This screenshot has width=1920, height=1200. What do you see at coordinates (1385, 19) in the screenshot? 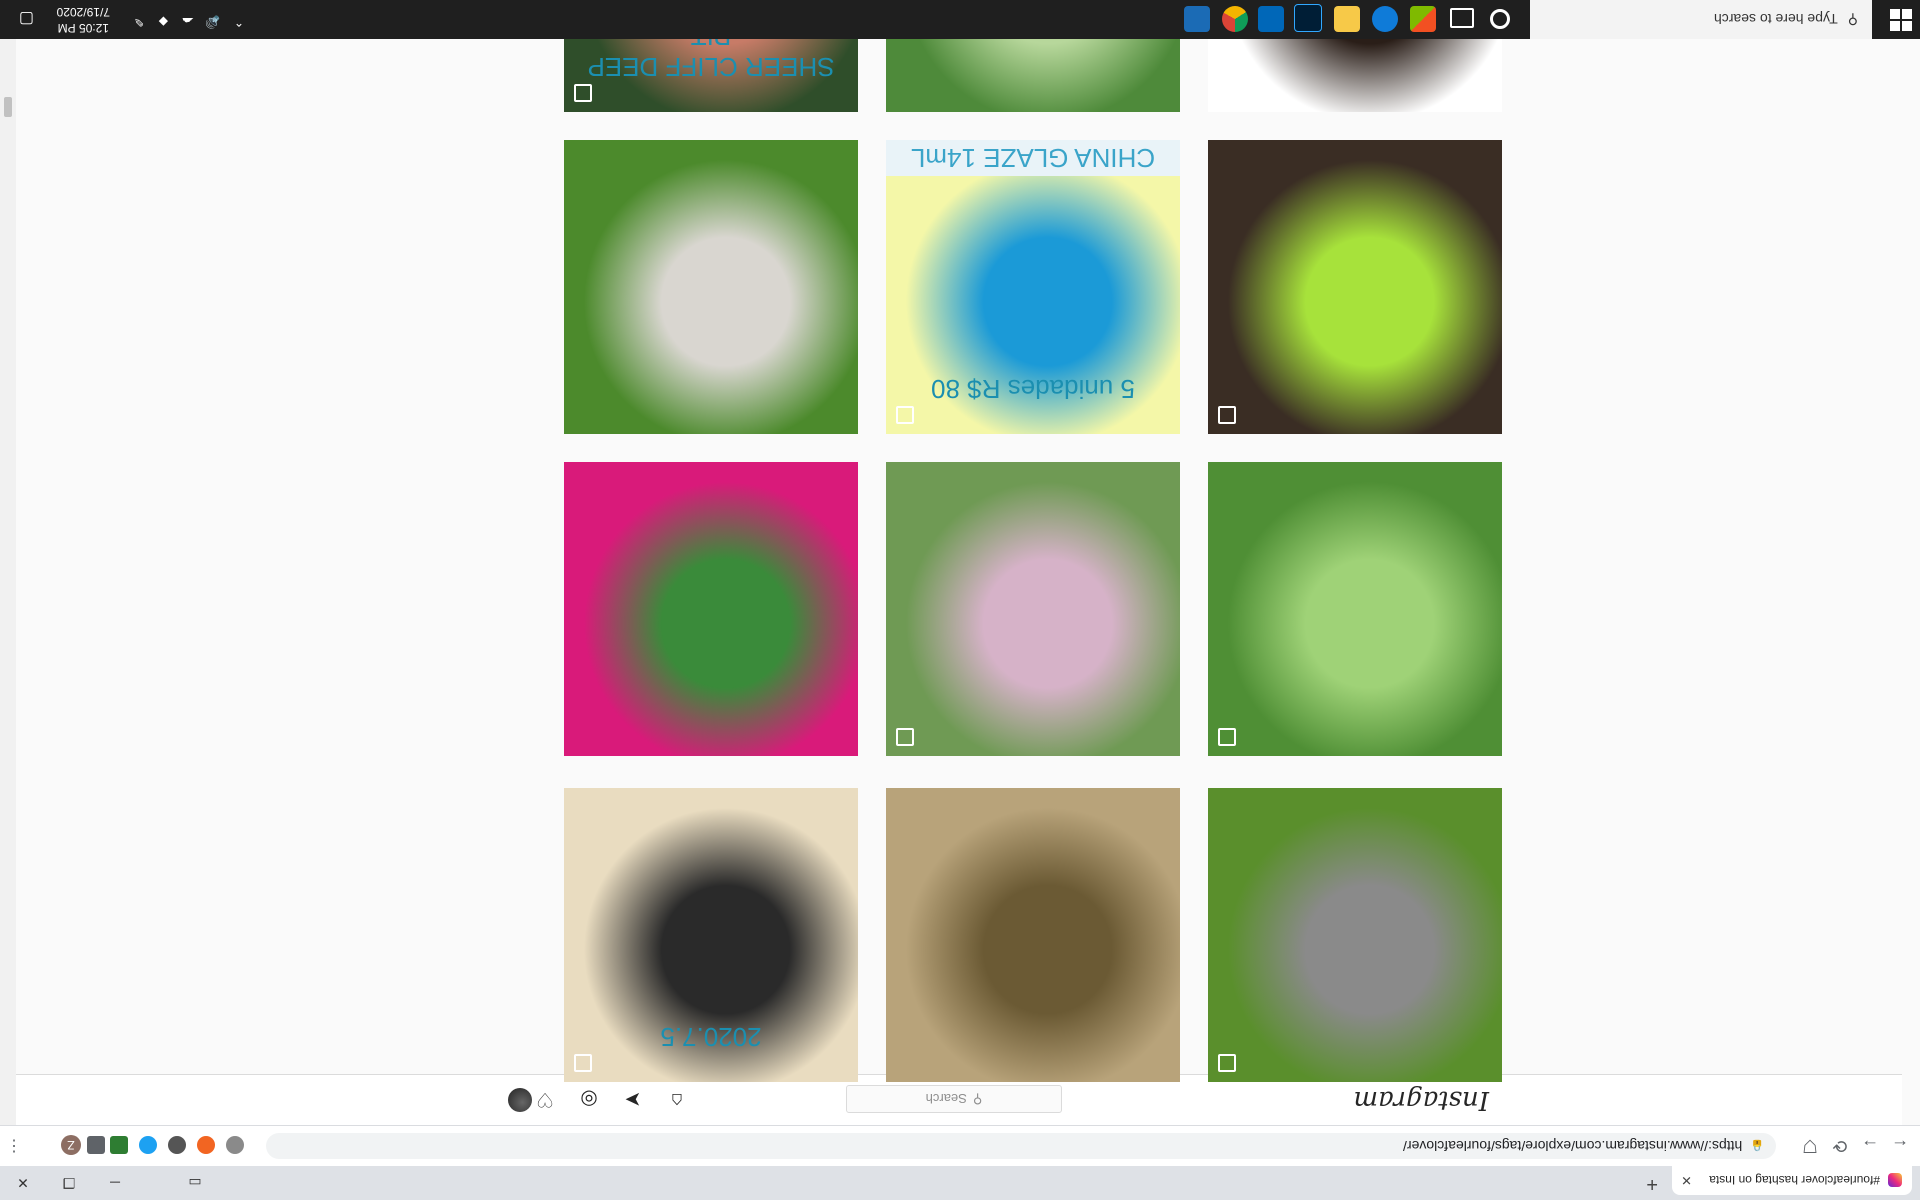
I see `edge-icon` at bounding box center [1385, 19].